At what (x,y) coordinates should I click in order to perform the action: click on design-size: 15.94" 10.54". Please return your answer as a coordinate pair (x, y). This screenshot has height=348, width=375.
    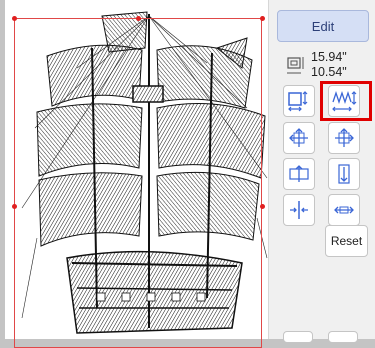
    Looking at the image, I should click on (330, 66).